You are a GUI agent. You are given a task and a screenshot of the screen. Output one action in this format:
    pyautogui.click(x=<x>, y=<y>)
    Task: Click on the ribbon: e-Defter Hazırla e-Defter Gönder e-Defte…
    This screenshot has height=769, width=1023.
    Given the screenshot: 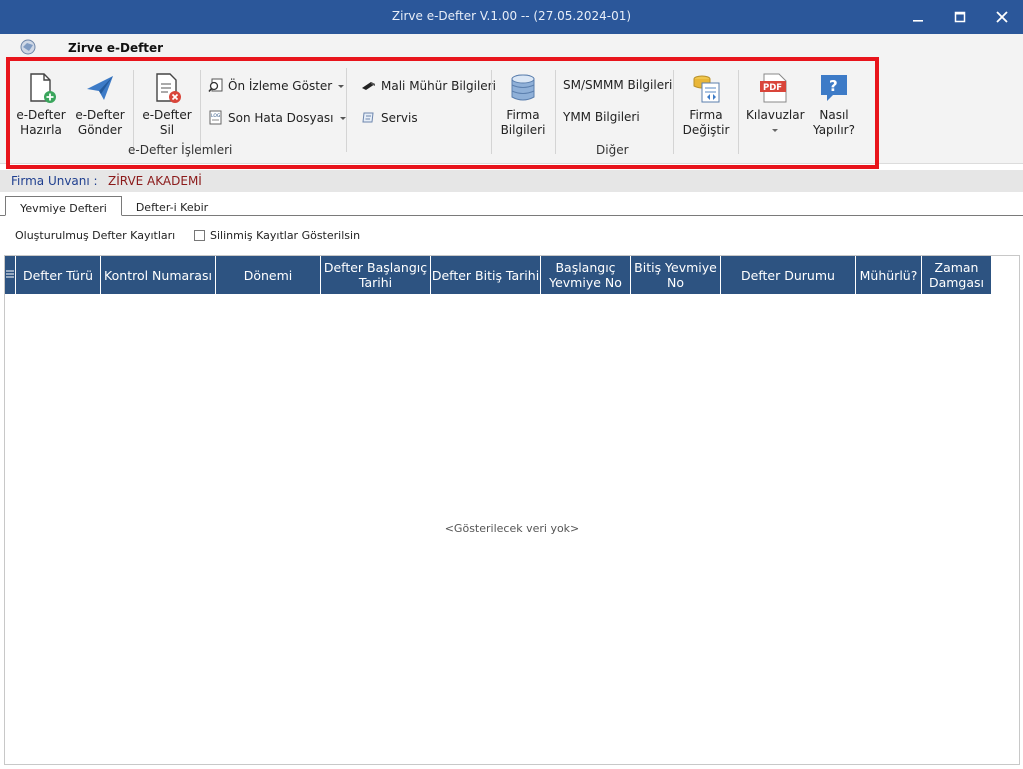 What is the action you would take?
    pyautogui.click(x=511, y=112)
    